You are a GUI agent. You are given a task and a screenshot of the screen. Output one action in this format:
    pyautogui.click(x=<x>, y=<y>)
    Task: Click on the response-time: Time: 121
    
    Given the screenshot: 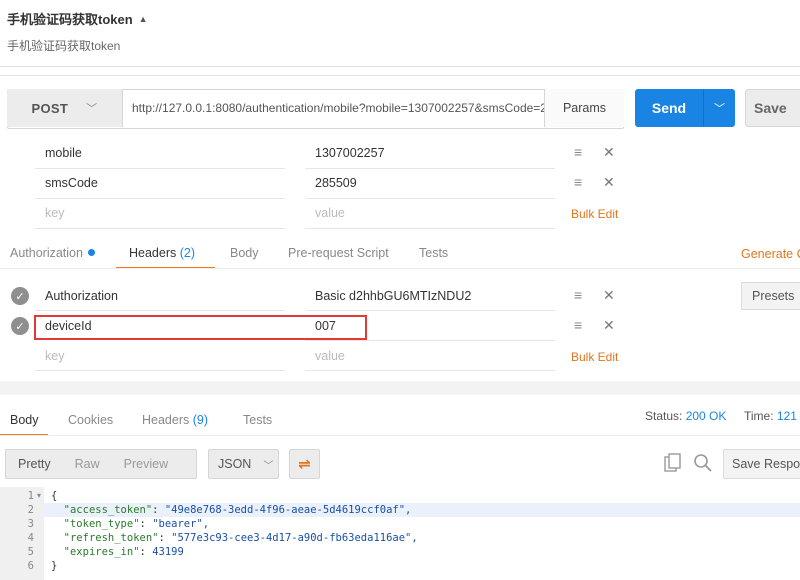 What is the action you would take?
    pyautogui.click(x=770, y=416)
    